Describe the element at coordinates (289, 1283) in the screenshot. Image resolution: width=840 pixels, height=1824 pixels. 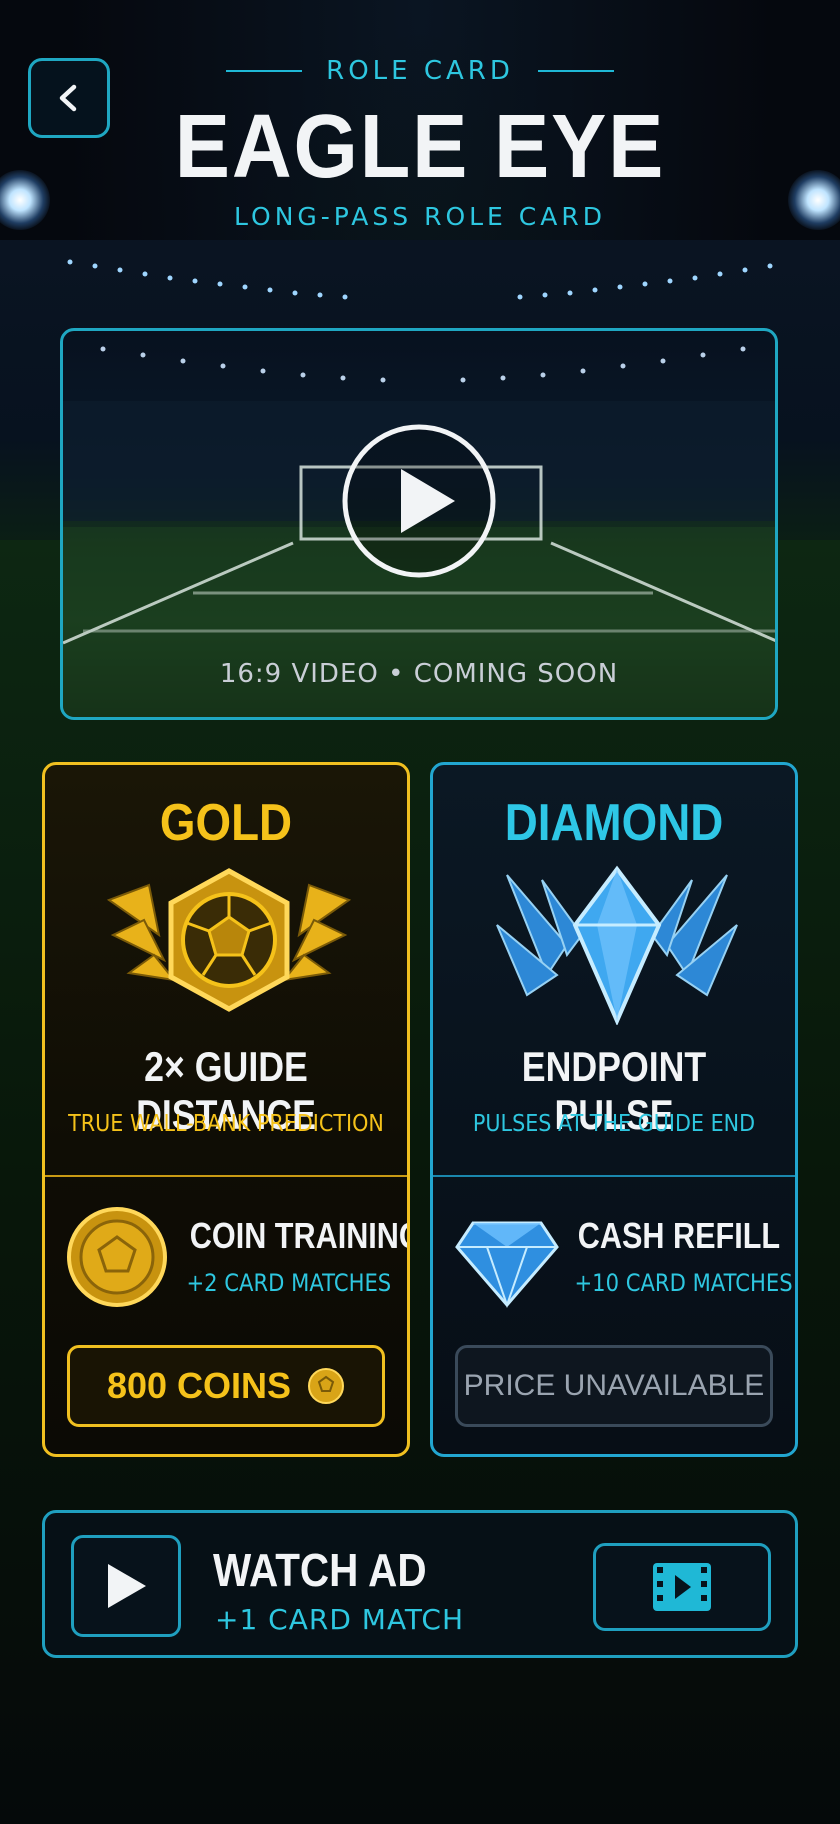
I see `gold-offer-subtitle: +2 CARD MATCHES` at that location.